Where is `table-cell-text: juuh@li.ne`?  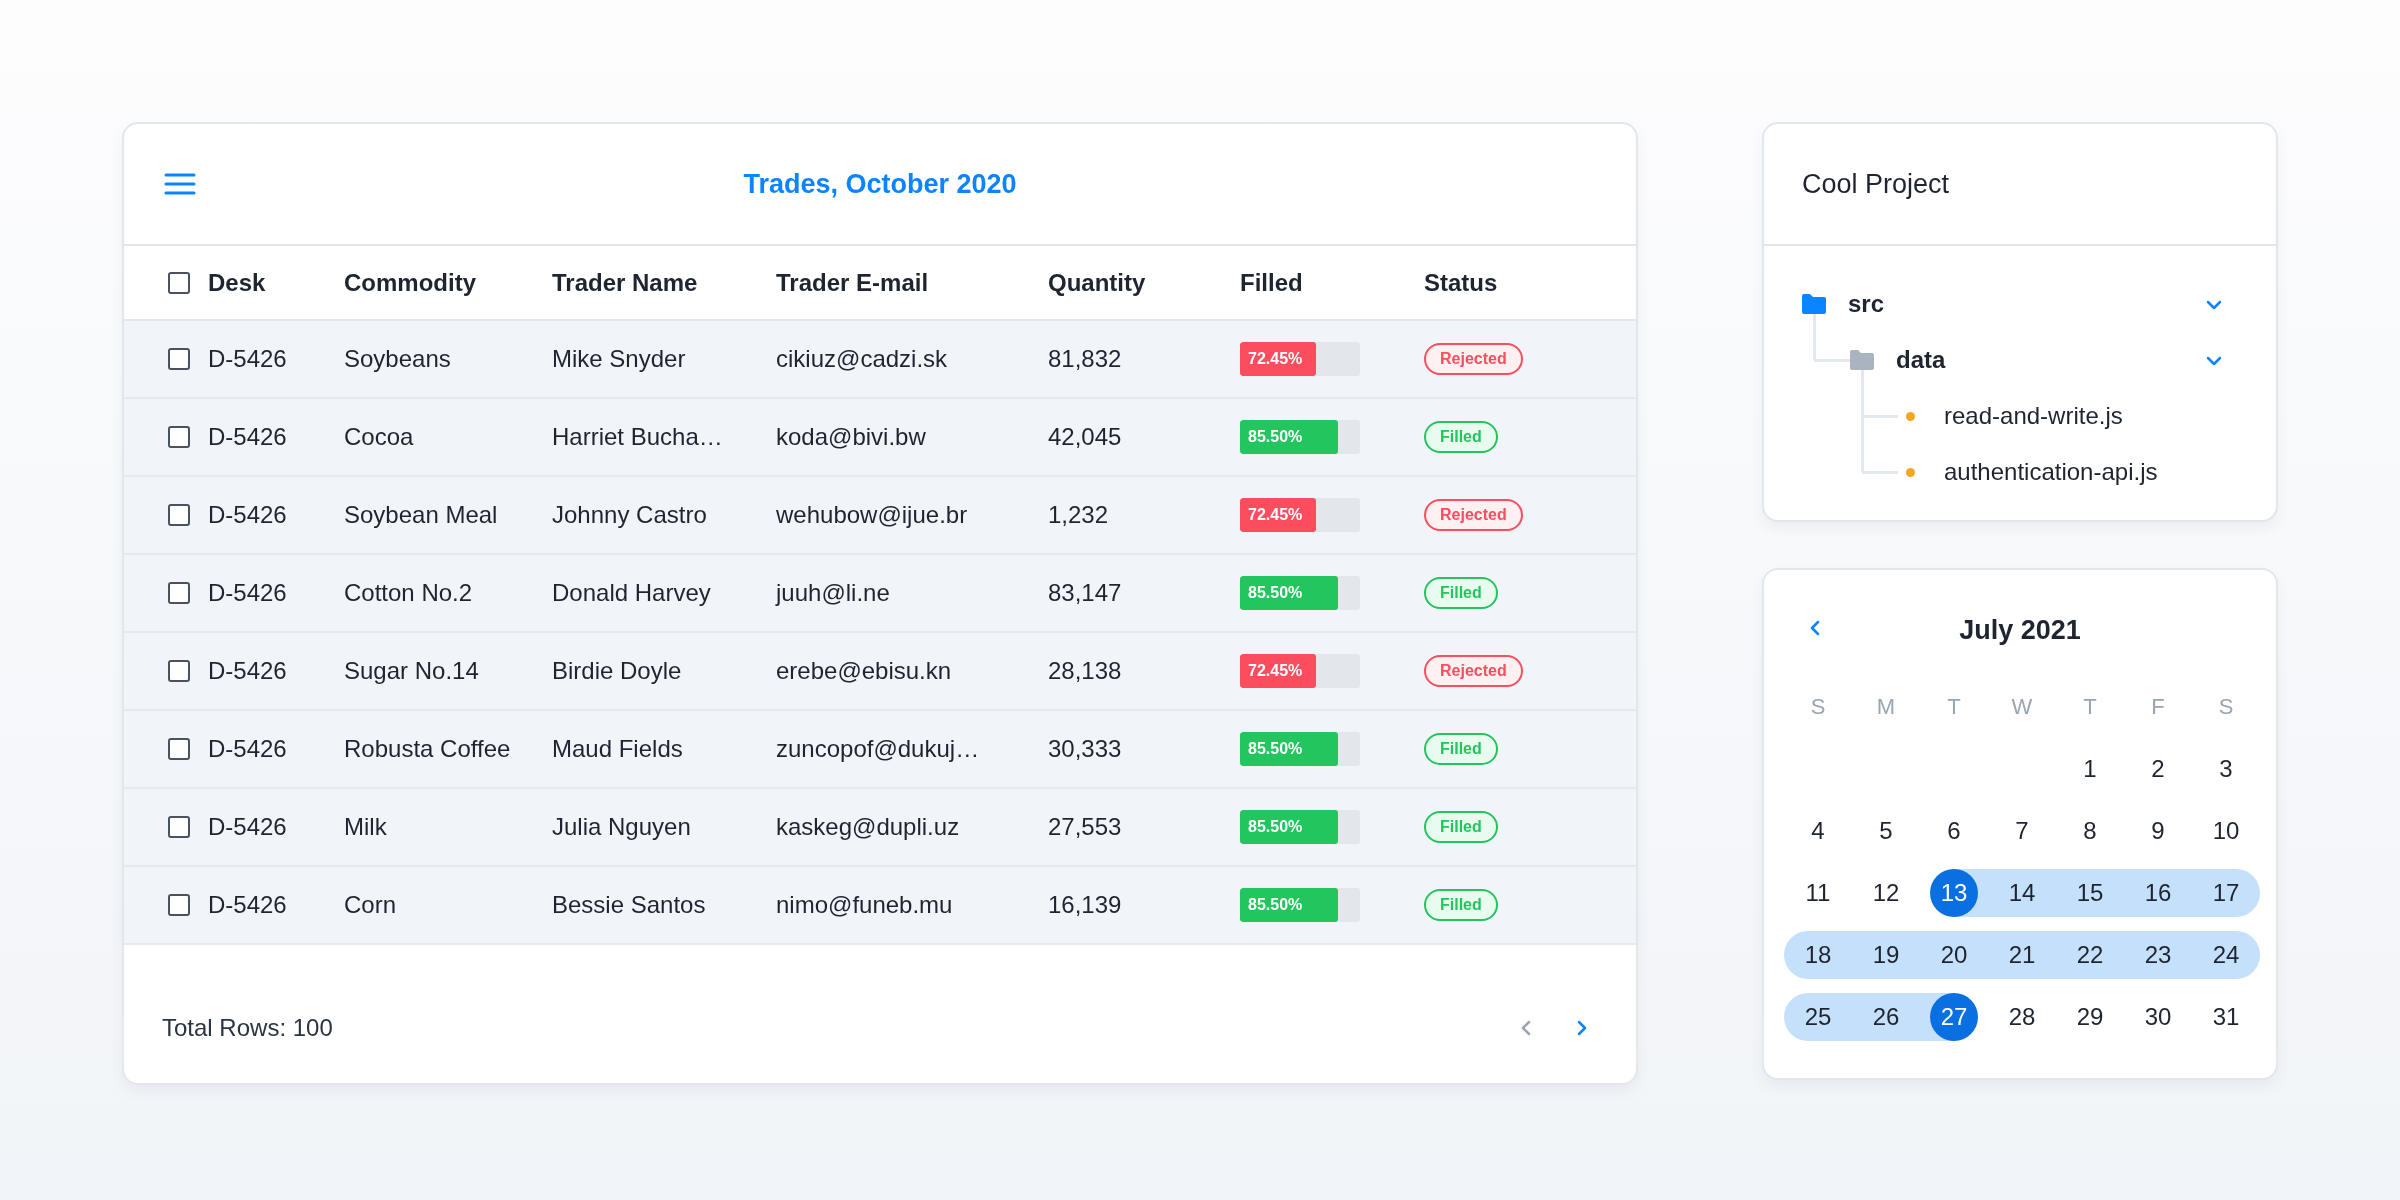
table-cell-text: juuh@li.ne is located at coordinates (833, 593).